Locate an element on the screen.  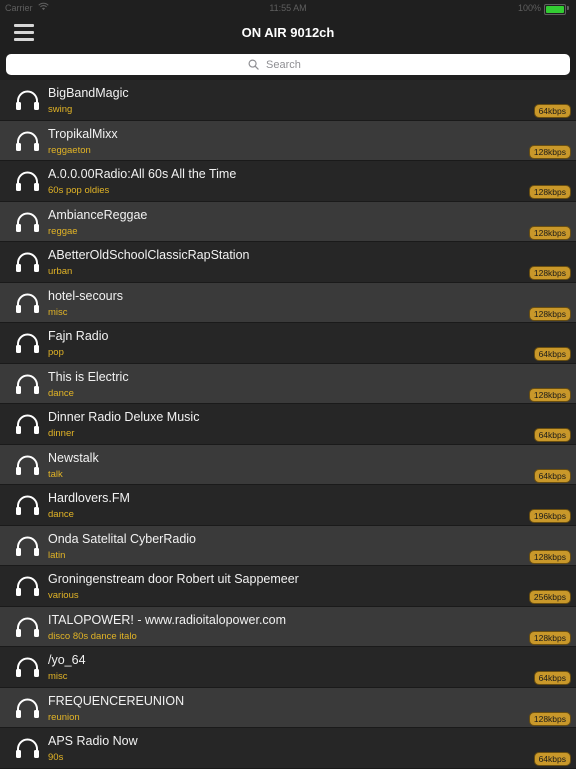
page-title: ON AIR 9012ch is located at coordinates (288, 32).